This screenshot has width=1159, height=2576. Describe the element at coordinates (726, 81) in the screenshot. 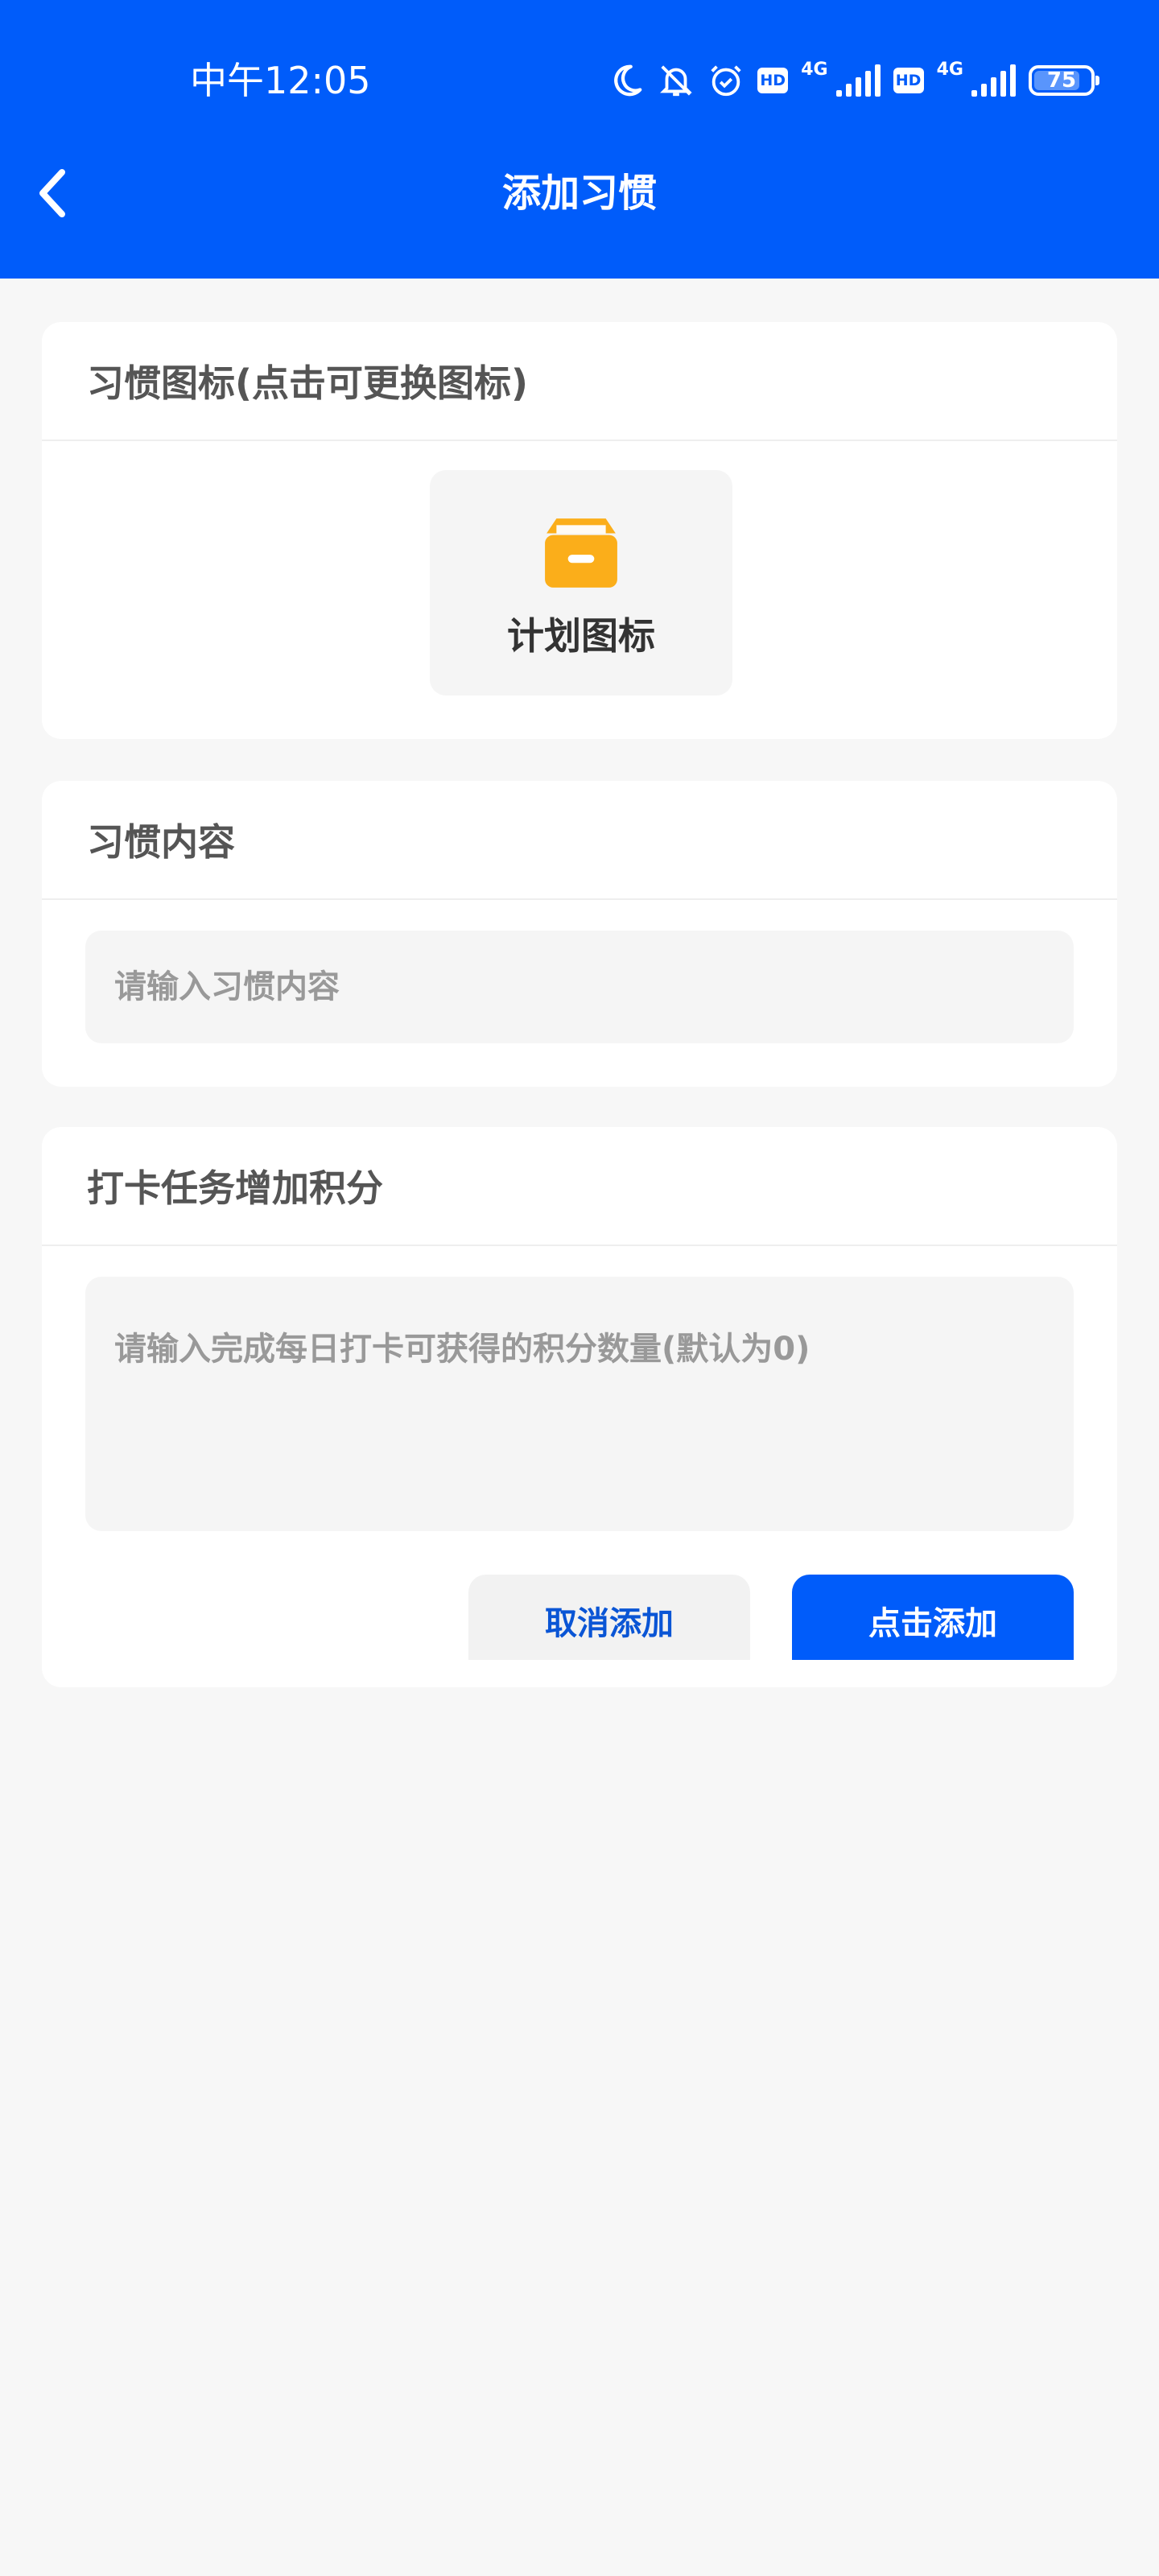

I see `alarm-icon` at that location.